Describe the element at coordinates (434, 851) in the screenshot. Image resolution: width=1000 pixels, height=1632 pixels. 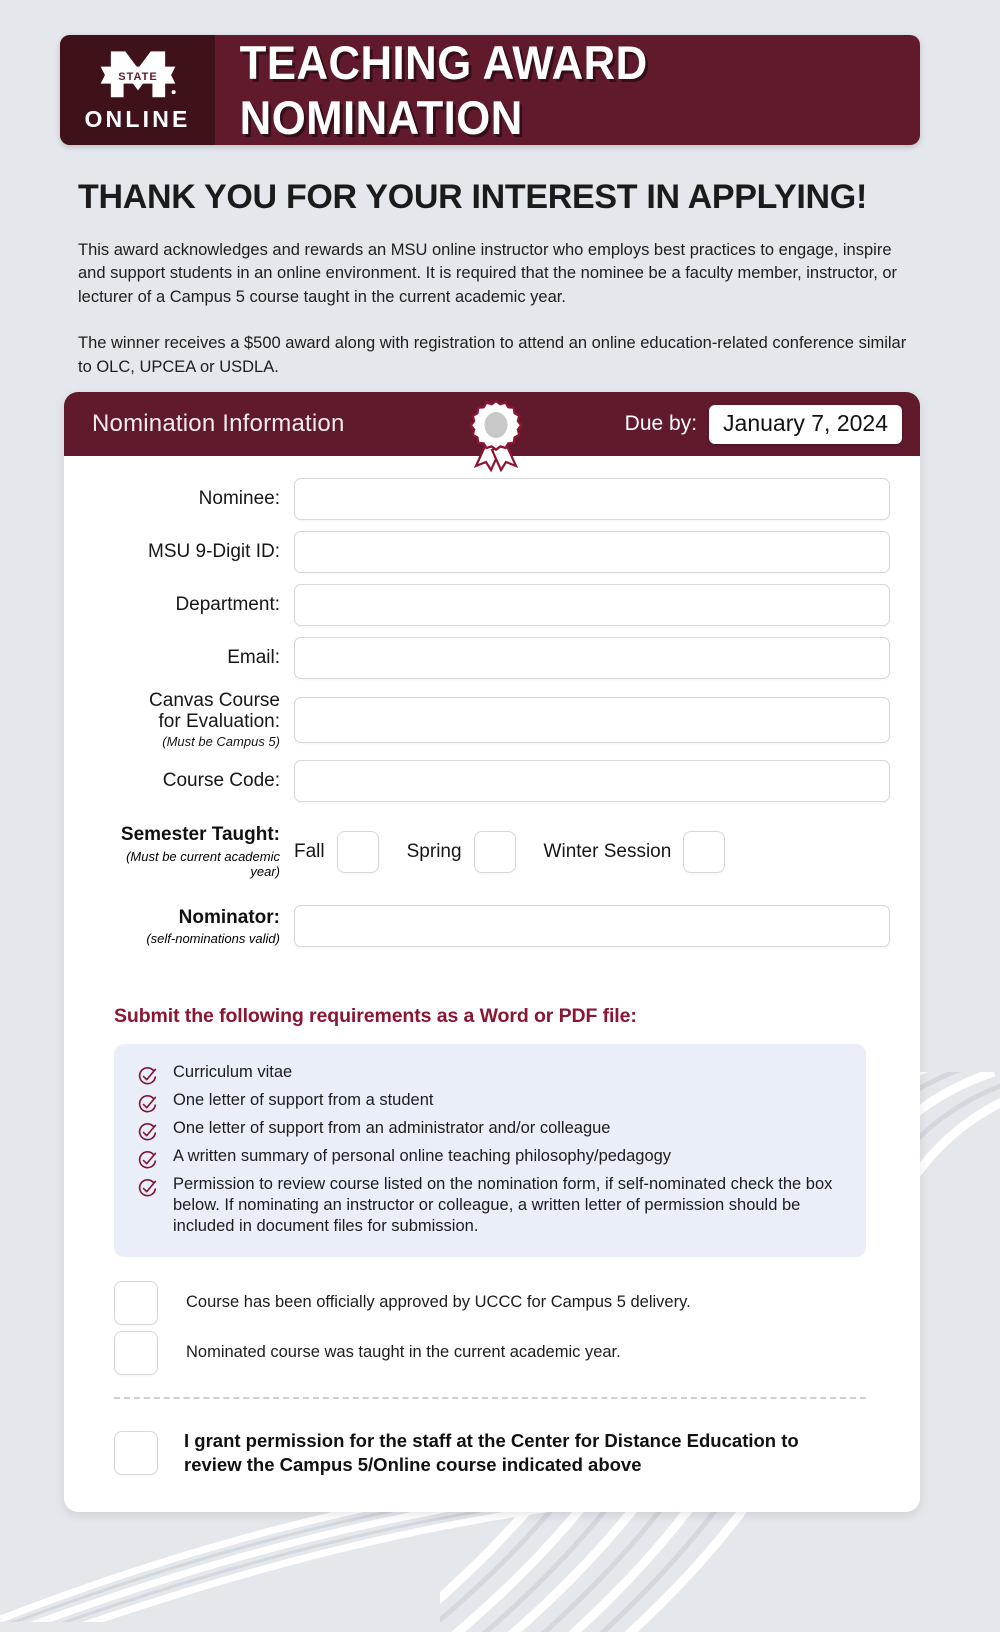
I see `semester-option-spring-label: Spring` at that location.